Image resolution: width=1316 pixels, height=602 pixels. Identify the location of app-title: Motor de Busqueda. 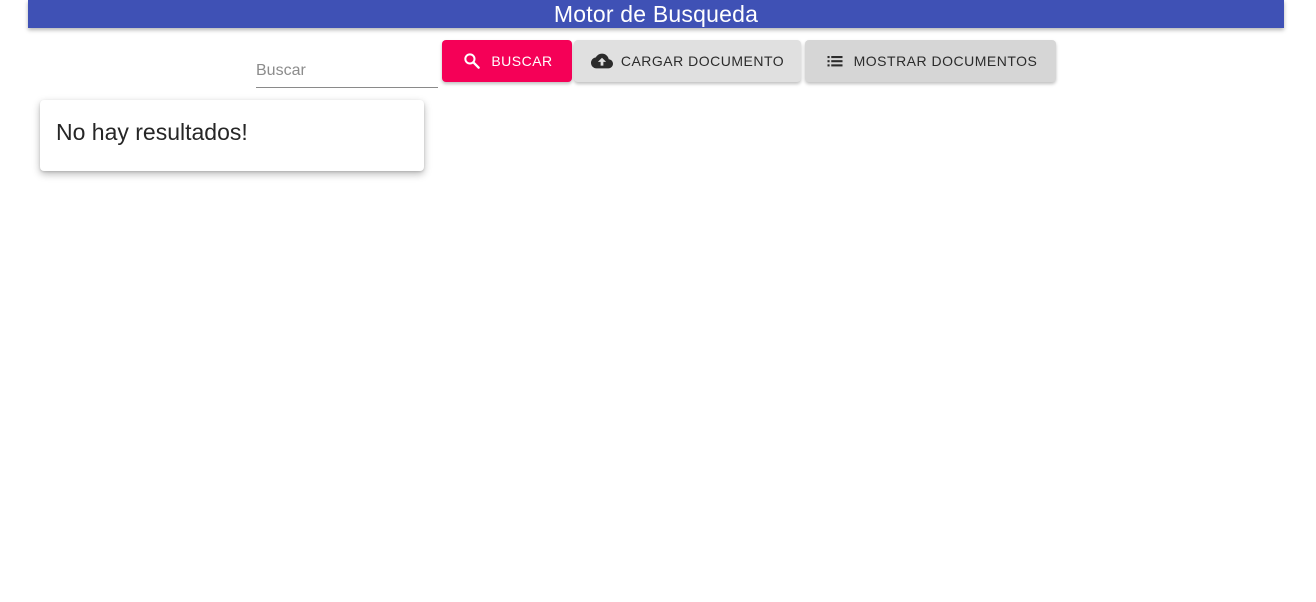
(656, 14).